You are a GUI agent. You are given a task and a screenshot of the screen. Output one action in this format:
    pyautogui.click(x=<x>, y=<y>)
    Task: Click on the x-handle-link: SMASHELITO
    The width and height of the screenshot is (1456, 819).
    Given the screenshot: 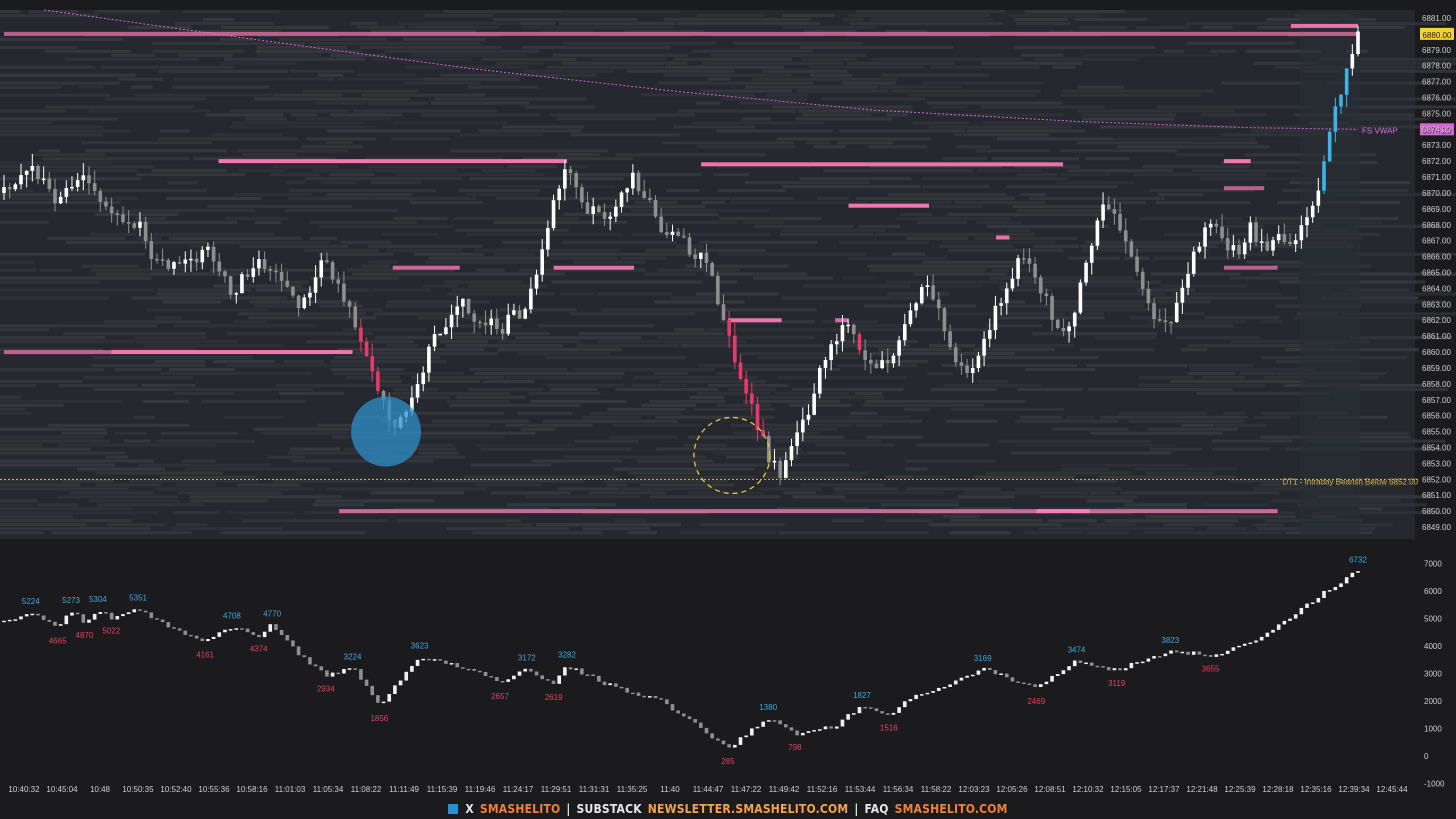 What is the action you would take?
    pyautogui.click(x=520, y=809)
    